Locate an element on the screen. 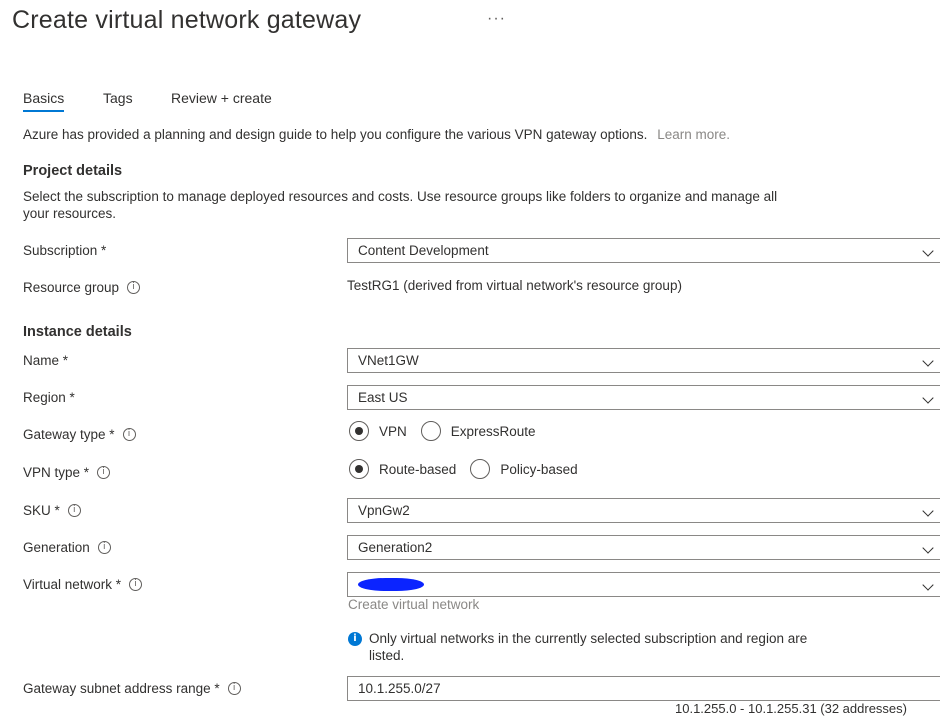 The width and height of the screenshot is (940, 716). vpn-type-route-based-label: Route-based is located at coordinates (417, 469).